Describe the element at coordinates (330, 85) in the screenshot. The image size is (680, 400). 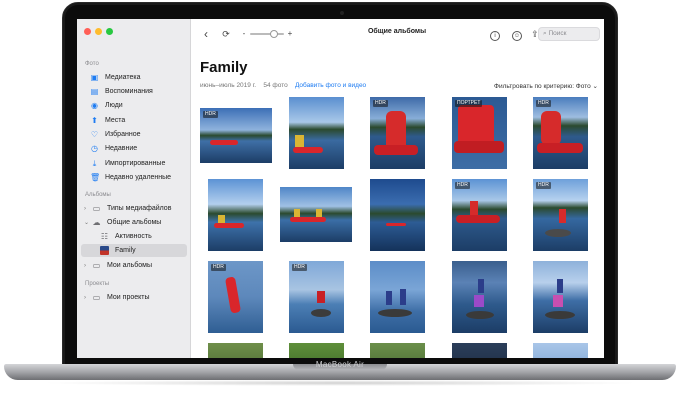
I see `add-photos-link: Добавить фото и видео` at that location.